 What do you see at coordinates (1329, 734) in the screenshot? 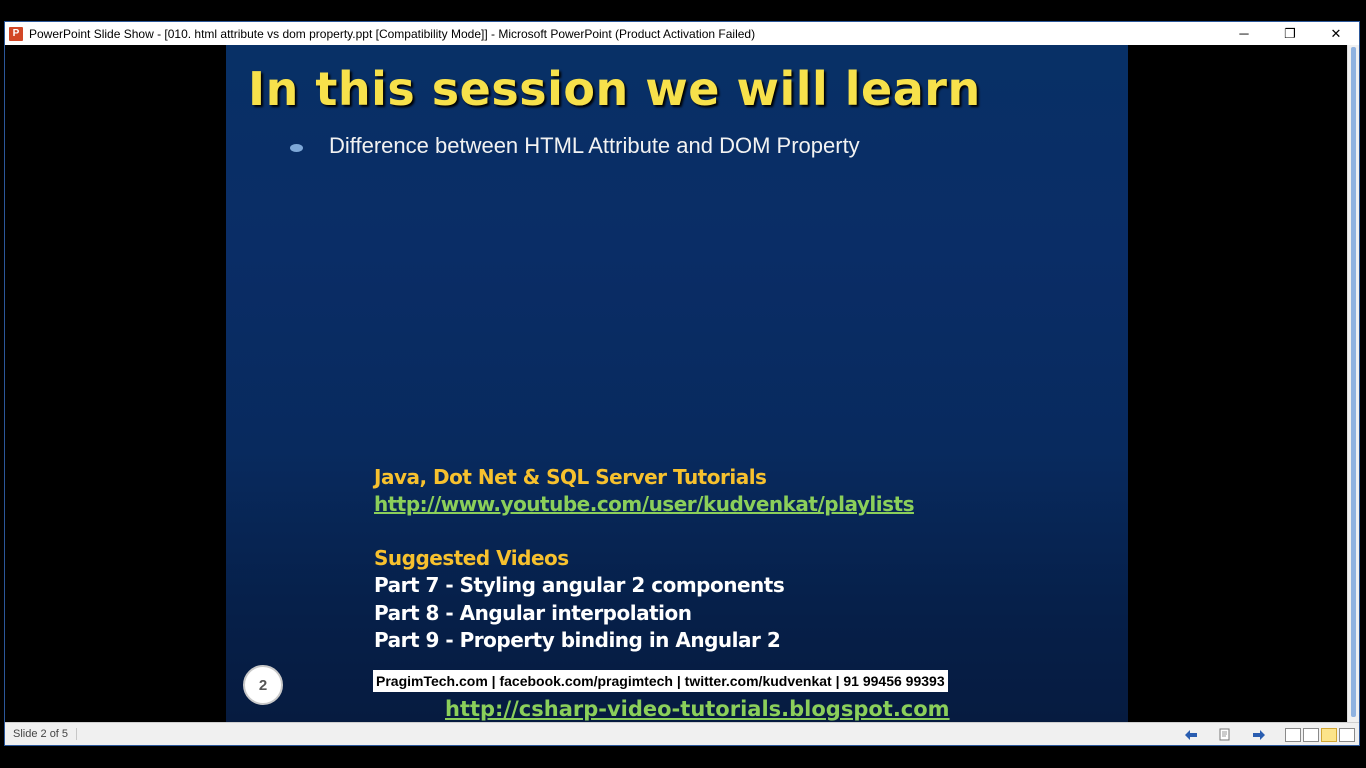
I see `reading-view-icon` at bounding box center [1329, 734].